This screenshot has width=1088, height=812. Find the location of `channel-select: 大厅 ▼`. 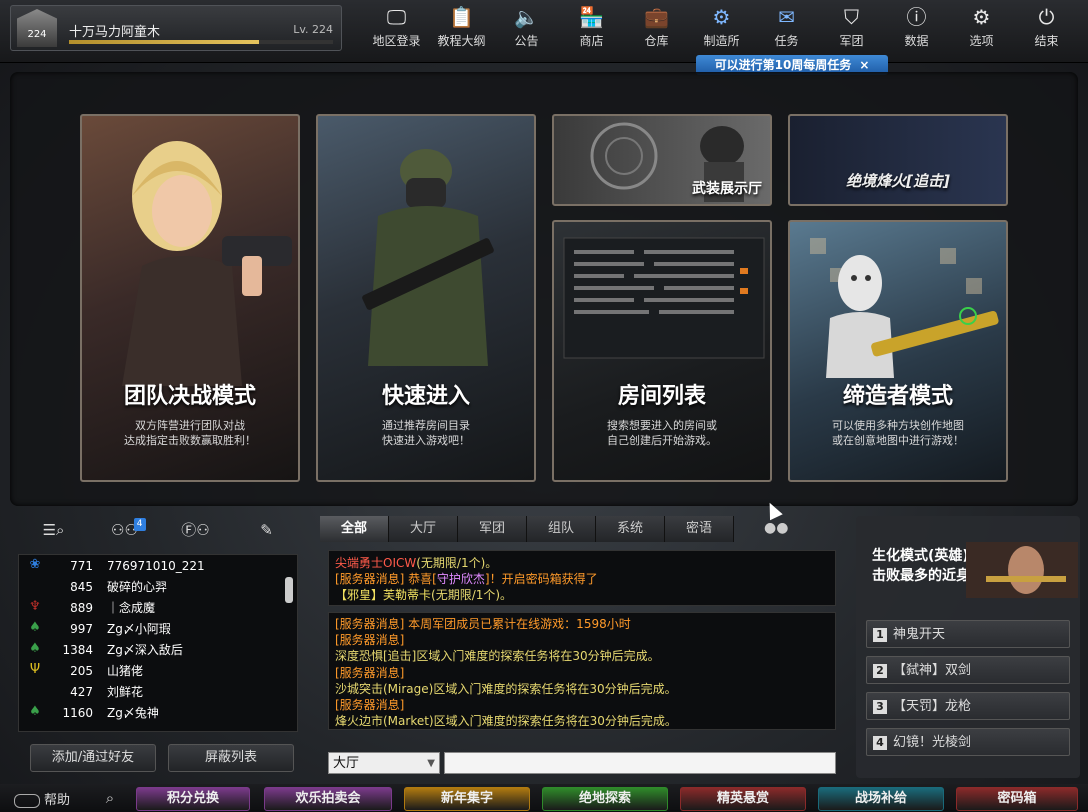

channel-select: 大厅 ▼ is located at coordinates (384, 763).